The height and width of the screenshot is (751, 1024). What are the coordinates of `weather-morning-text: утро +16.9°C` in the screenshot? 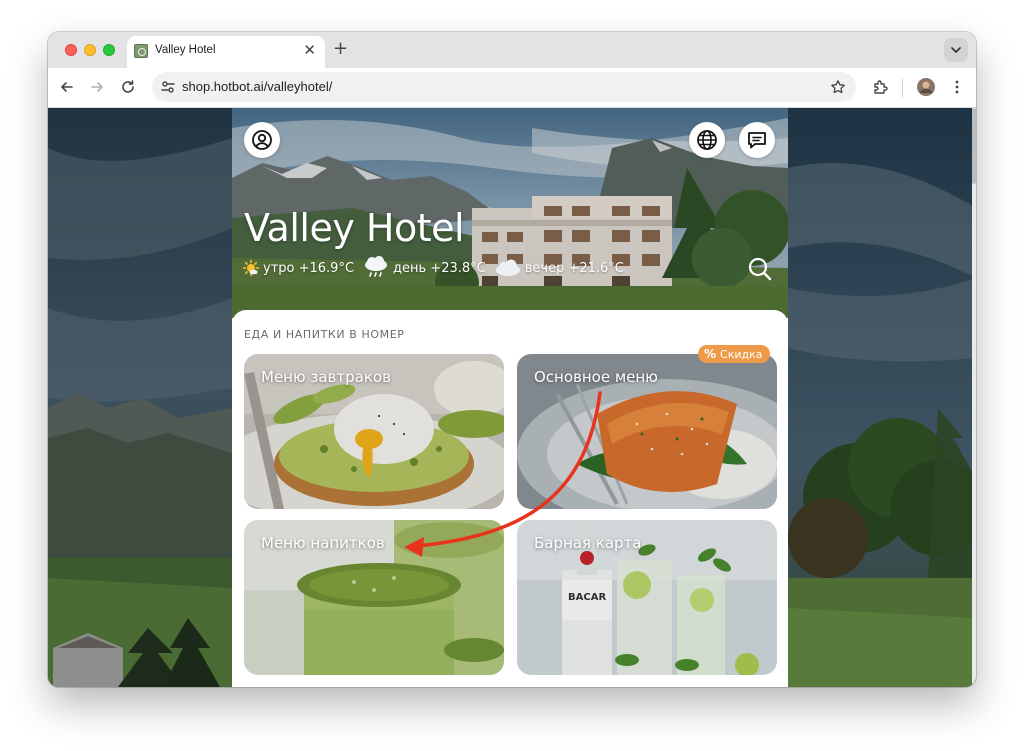 It's located at (309, 268).